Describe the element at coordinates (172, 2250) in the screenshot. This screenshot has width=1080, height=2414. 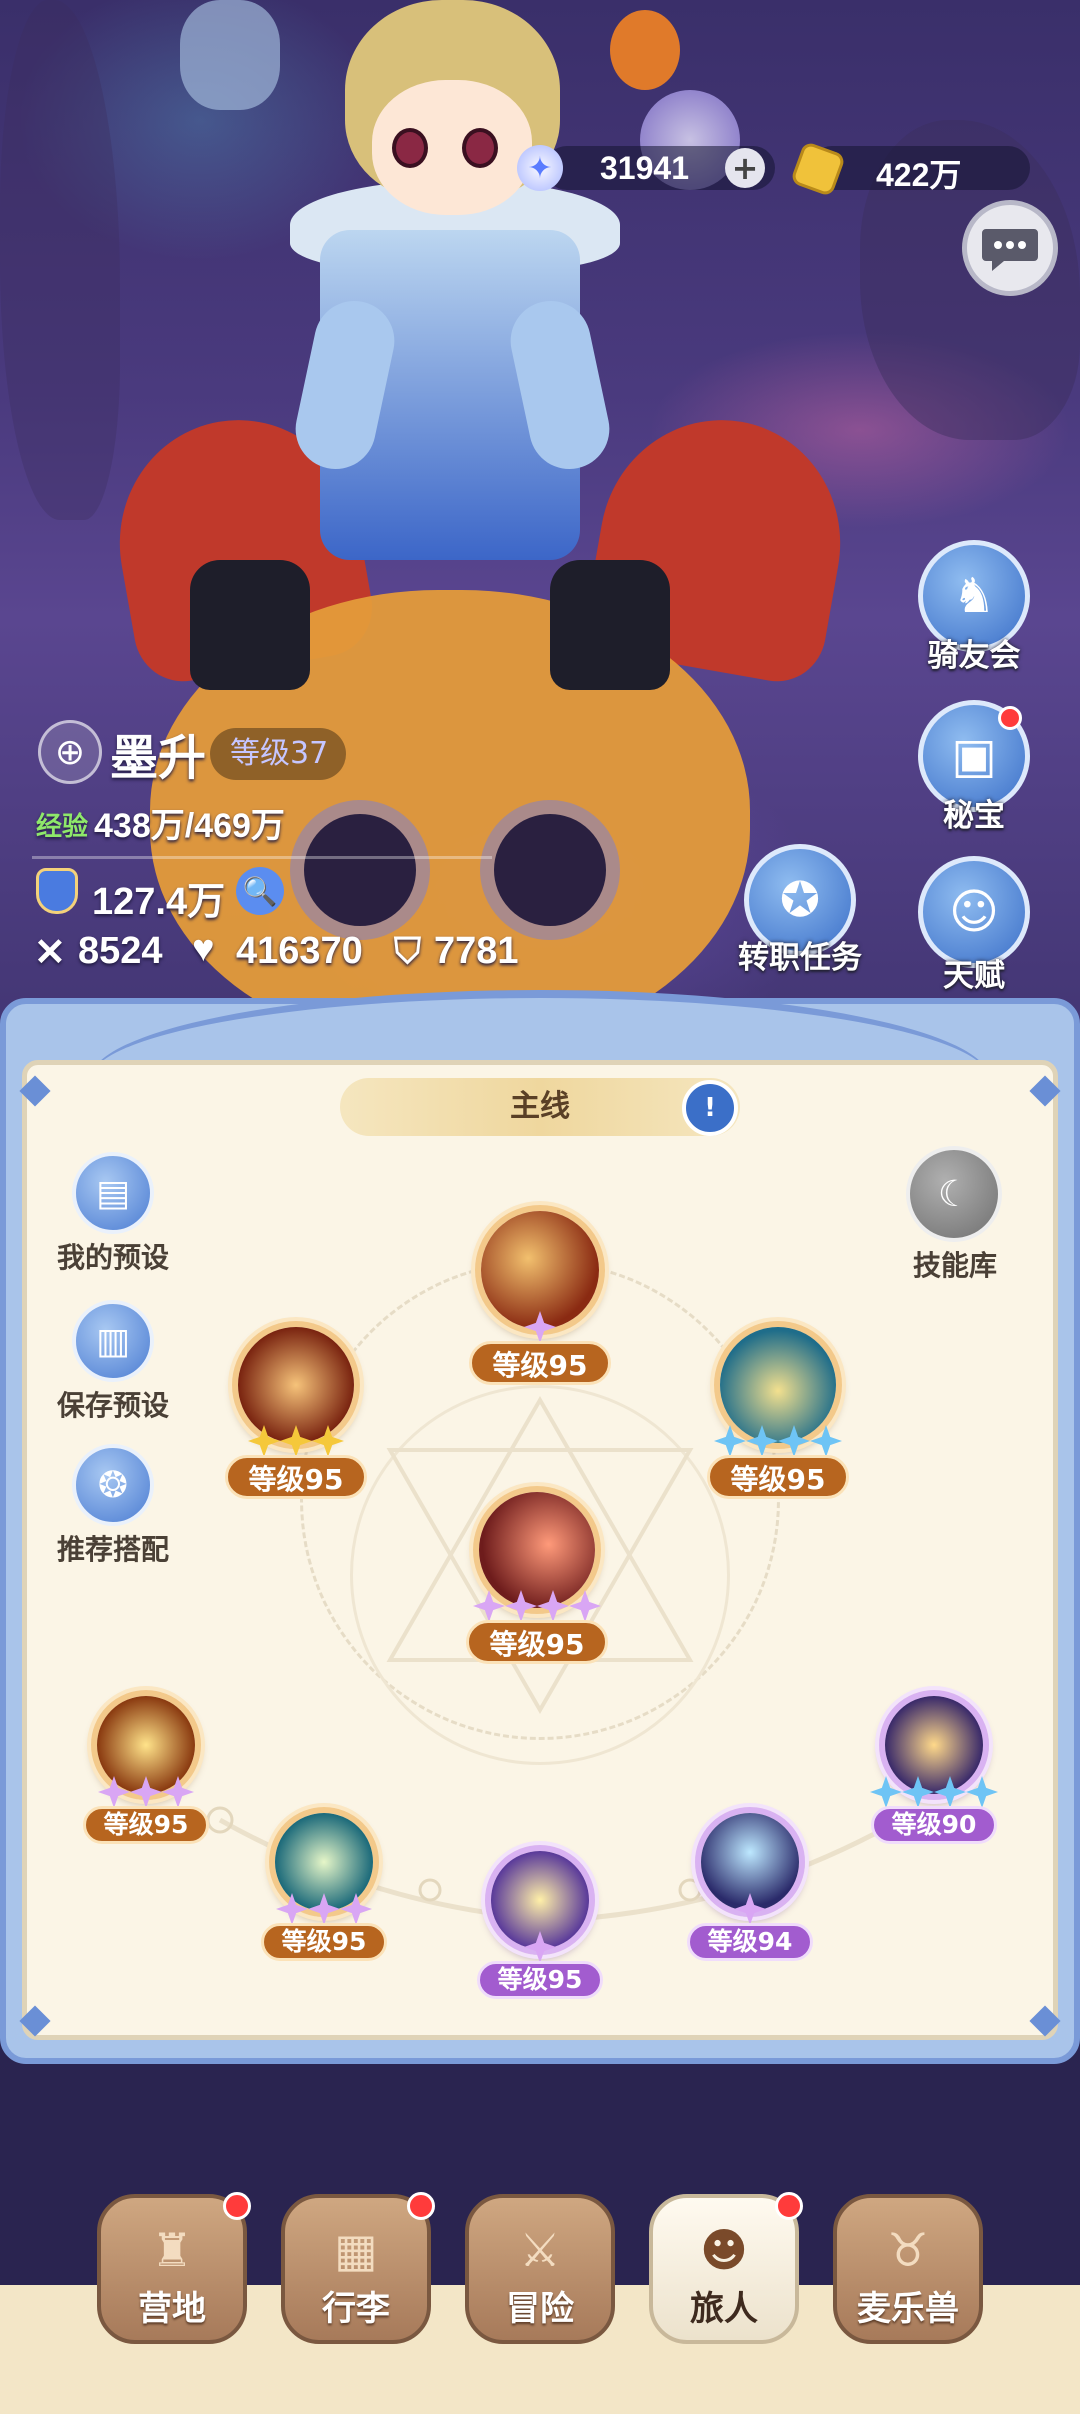
I see `castle-icon: ♜` at that location.